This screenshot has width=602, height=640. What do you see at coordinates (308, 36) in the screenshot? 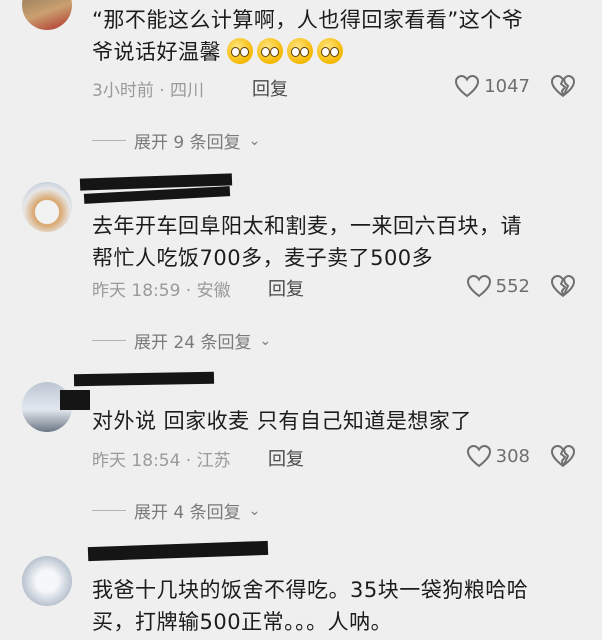
I see `comment-text: “那不能这么计算啊，人也得回家看看”这个爷 爷说话好温馨` at bounding box center [308, 36].